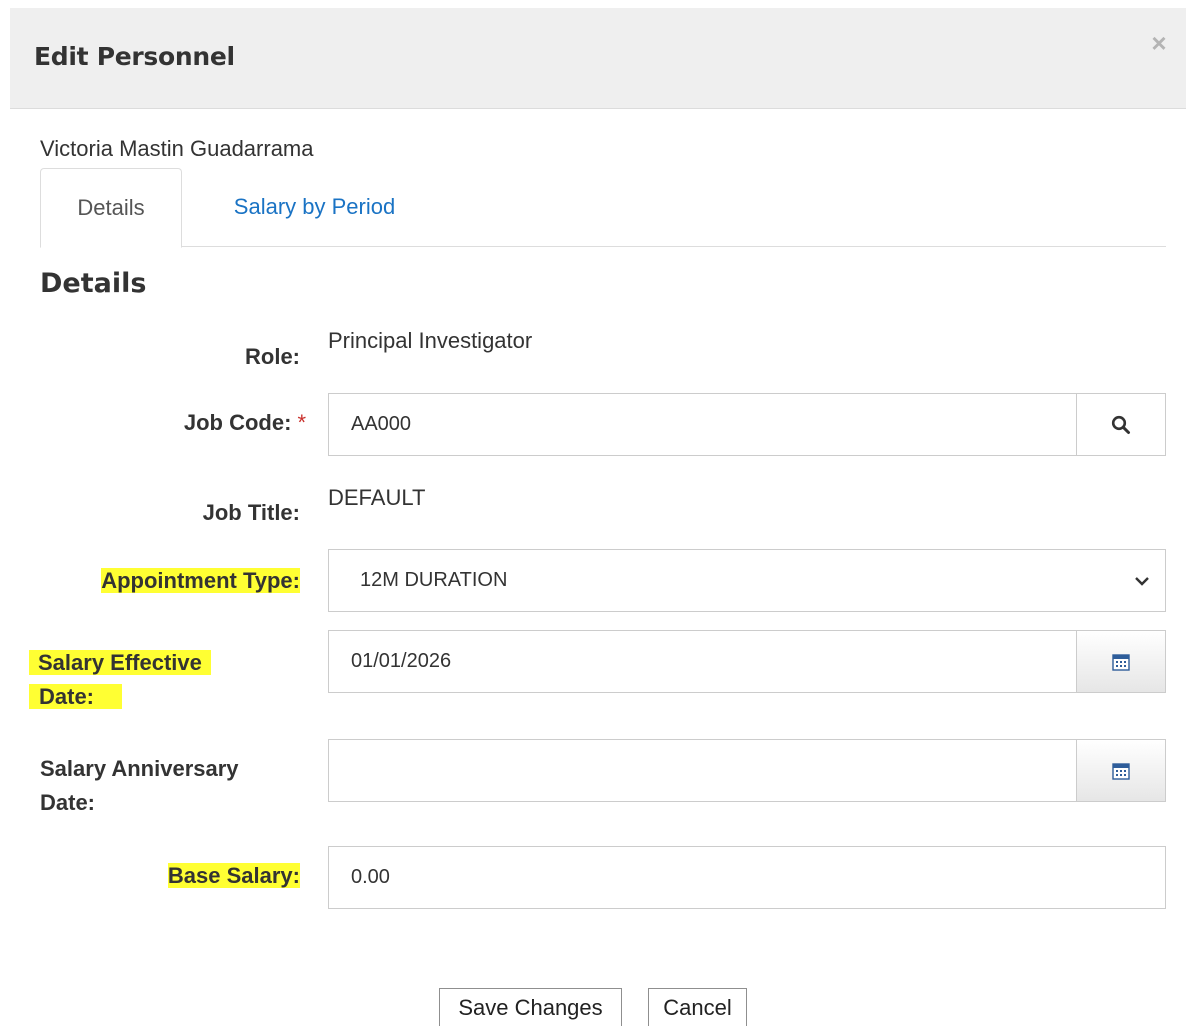 The width and height of the screenshot is (1186, 1026). Describe the element at coordinates (314, 208) in the screenshot. I see `tab-salary-by-period: Salary by Period` at that location.